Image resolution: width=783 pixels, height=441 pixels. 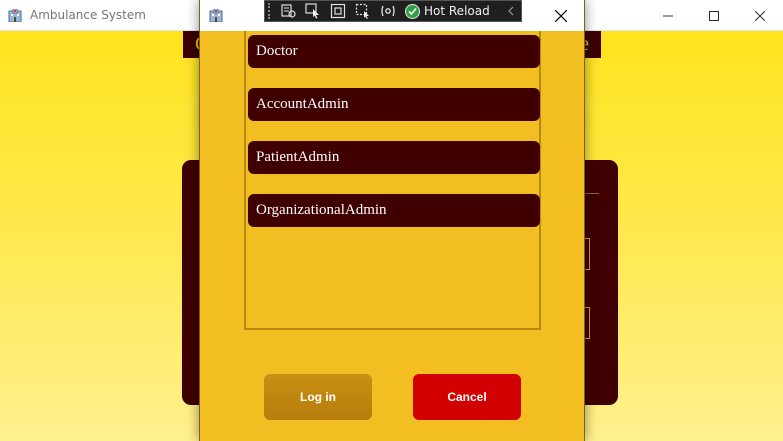 What do you see at coordinates (394, 157) in the screenshot?
I see `role-item-patient-admin: PatientAdmin` at bounding box center [394, 157].